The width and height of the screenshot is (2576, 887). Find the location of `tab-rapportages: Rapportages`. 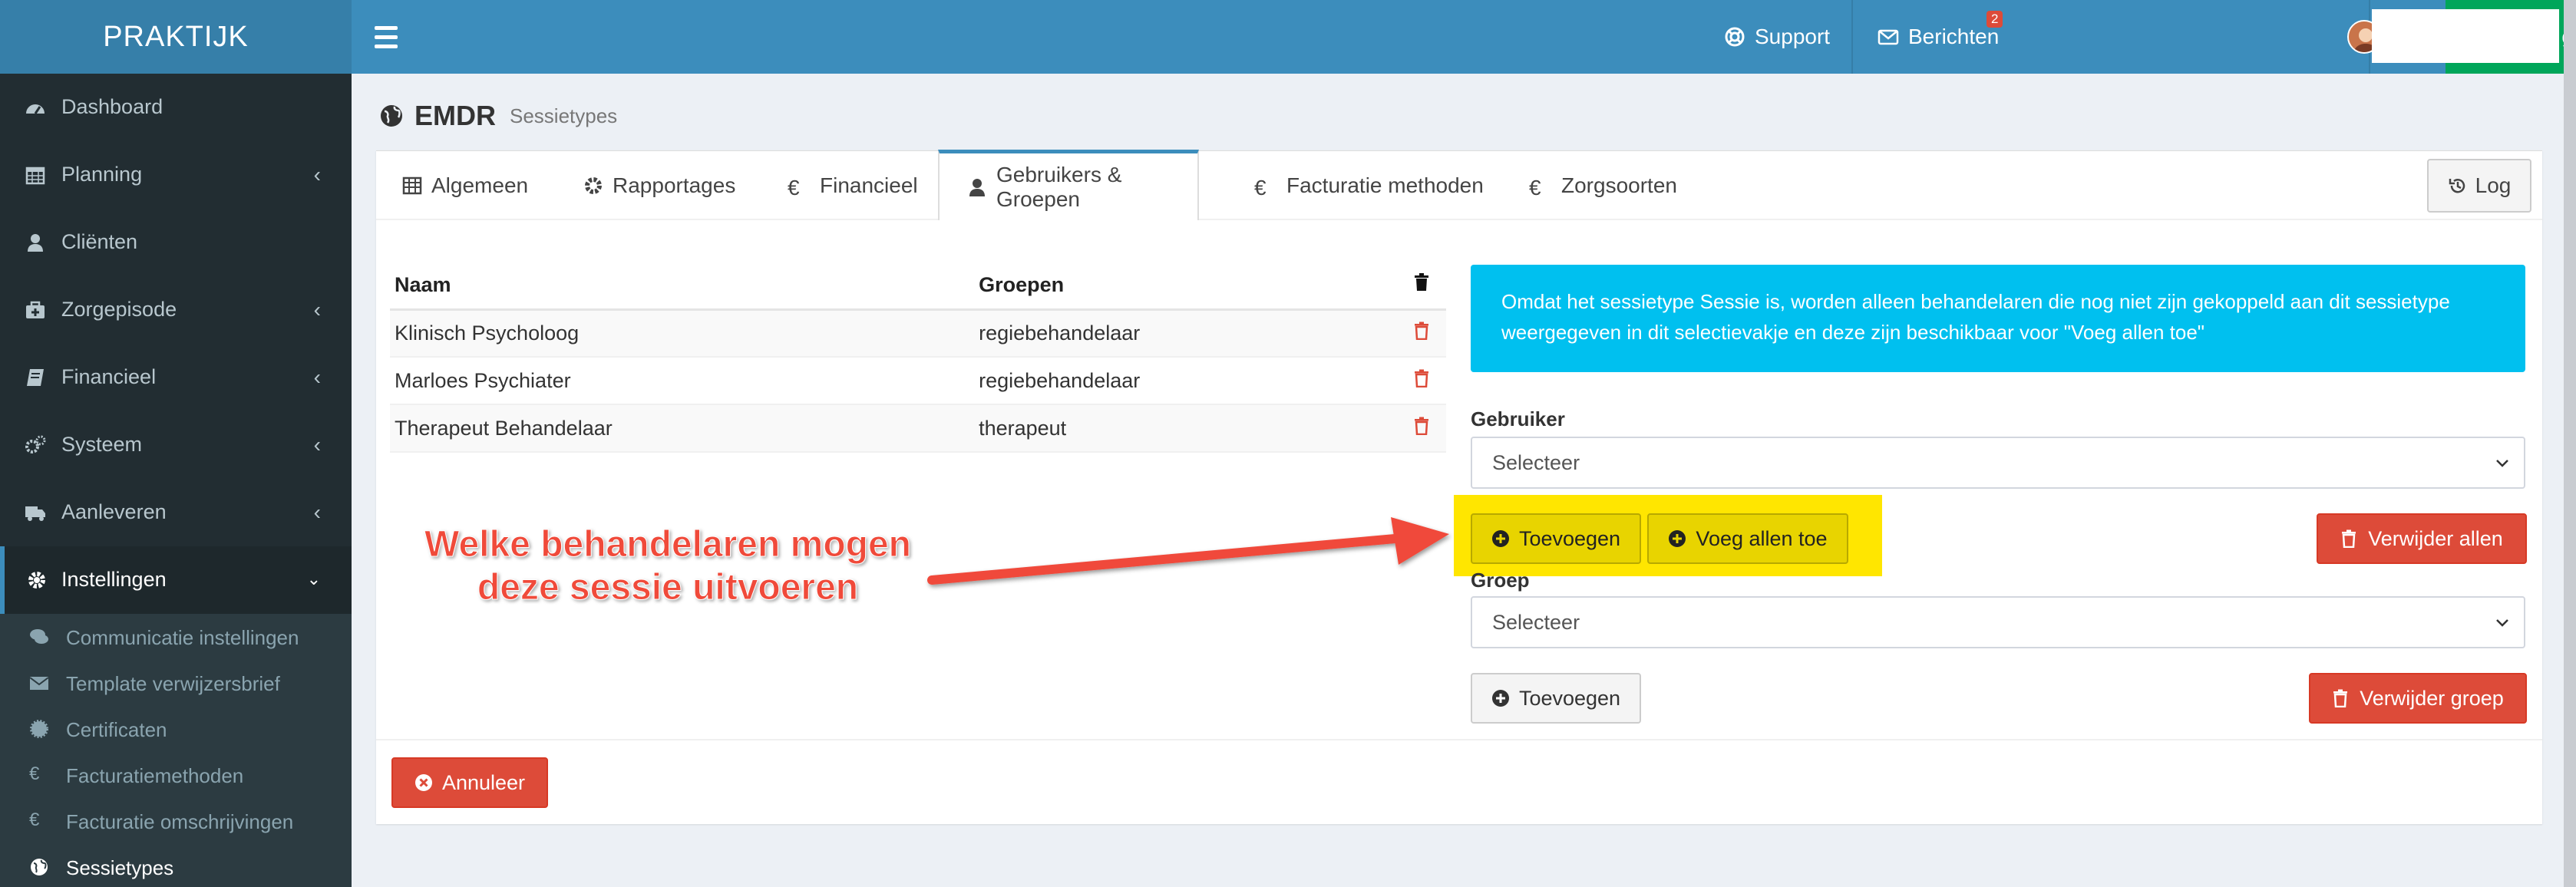

tab-rapportages: Rapportages is located at coordinates (659, 185).